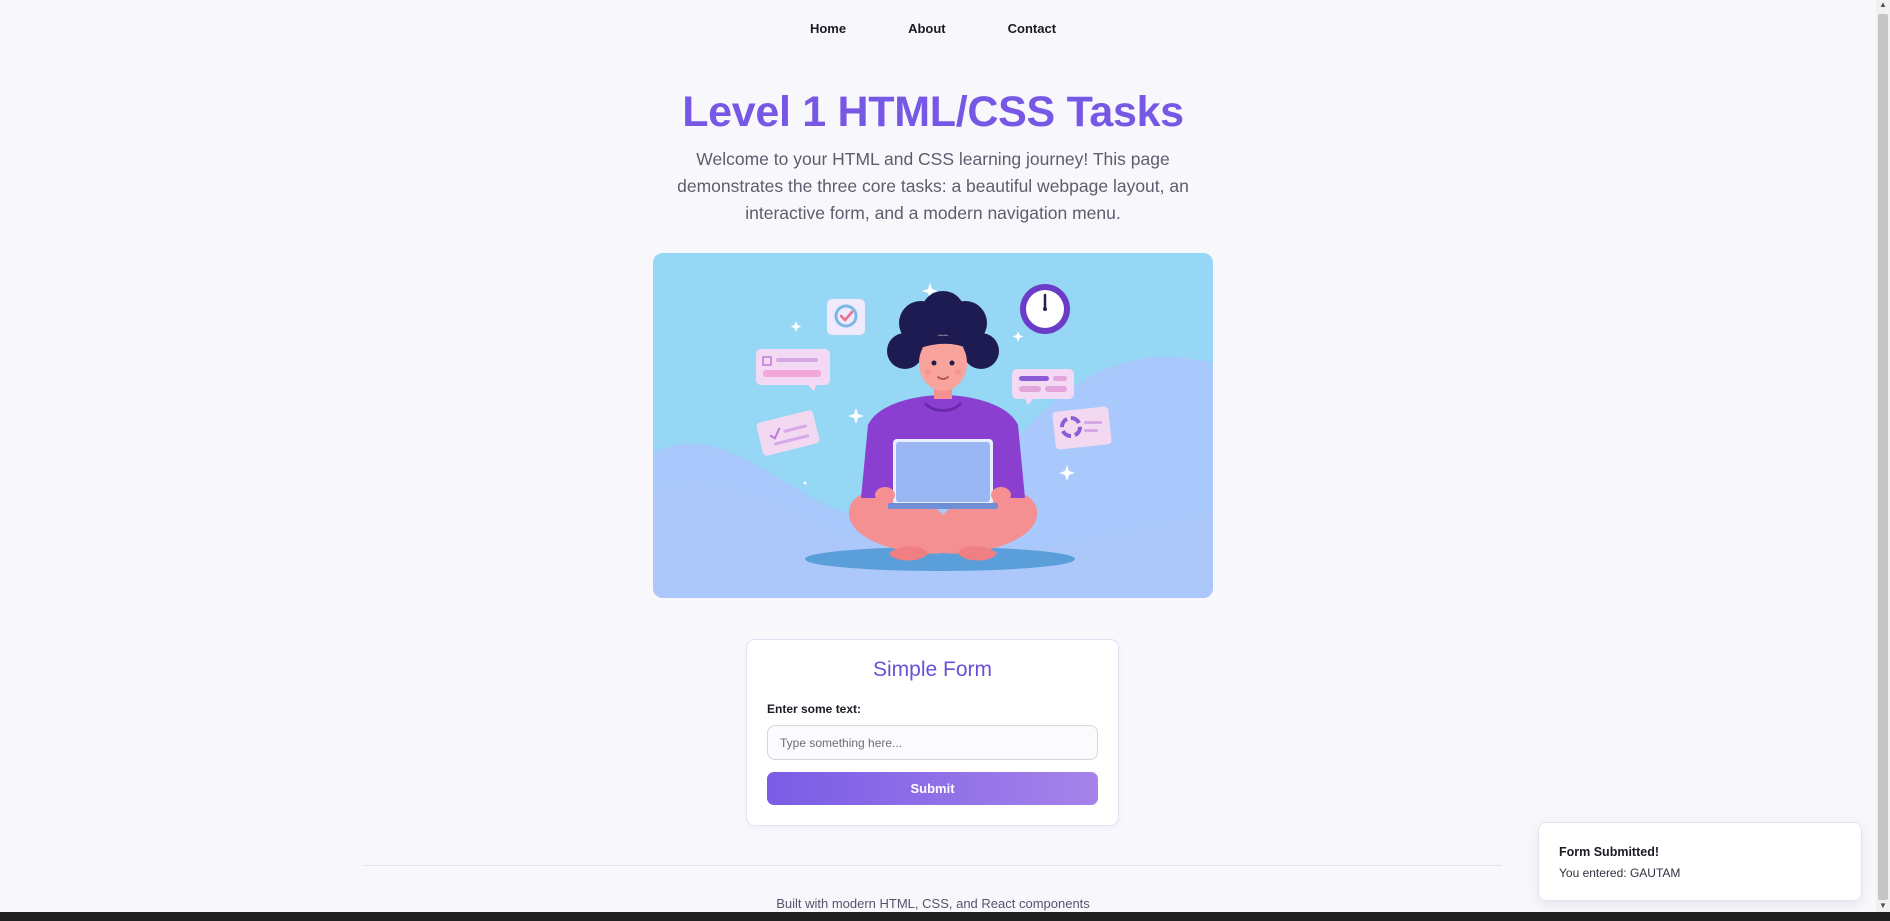 This screenshot has height=921, width=1890. Describe the element at coordinates (933, 112) in the screenshot. I see `page-title: Level 1 HTML/CSS Tasks` at that location.